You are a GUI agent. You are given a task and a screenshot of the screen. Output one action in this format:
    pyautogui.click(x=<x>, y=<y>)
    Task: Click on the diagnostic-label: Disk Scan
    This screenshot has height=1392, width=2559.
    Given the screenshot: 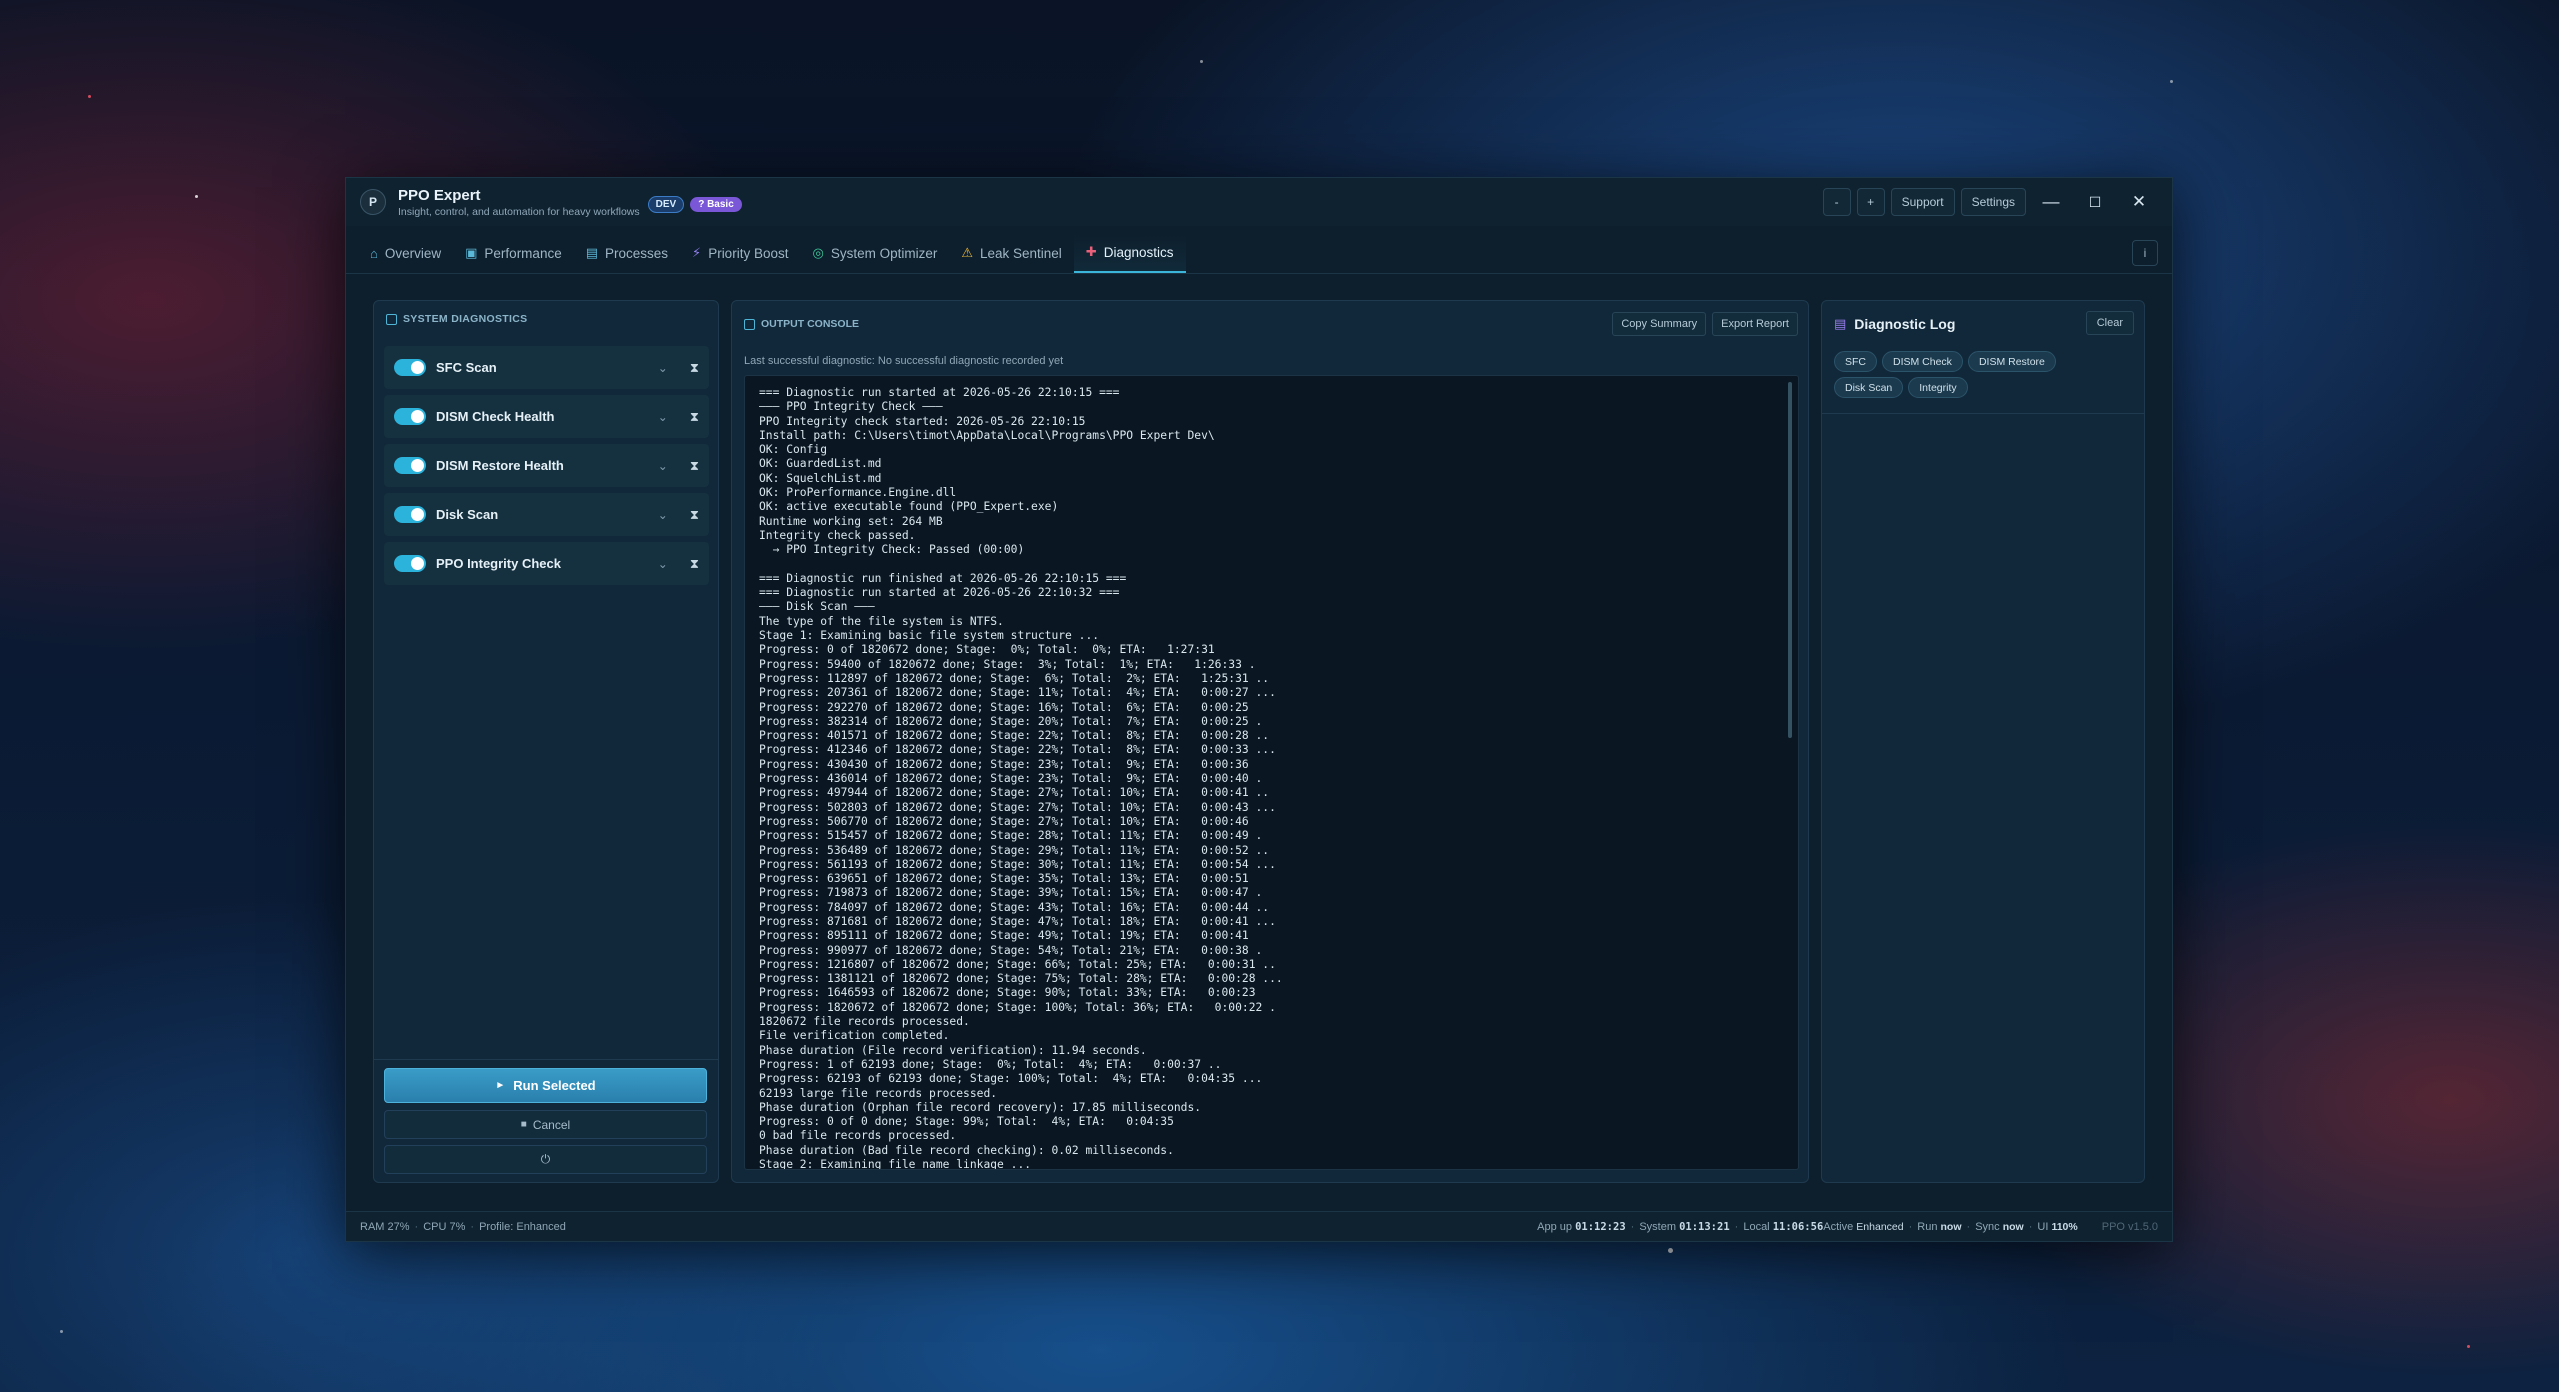 What is the action you would take?
    pyautogui.click(x=467, y=514)
    